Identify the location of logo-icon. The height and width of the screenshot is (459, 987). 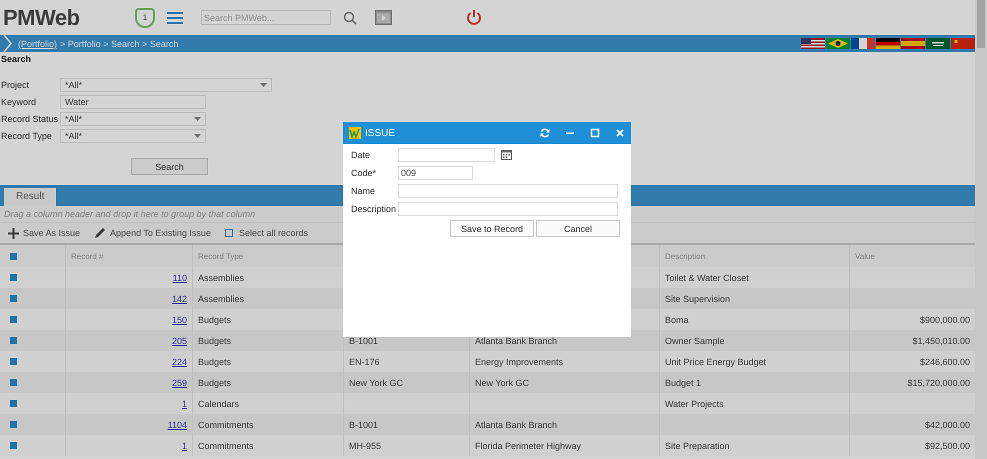
(355, 133).